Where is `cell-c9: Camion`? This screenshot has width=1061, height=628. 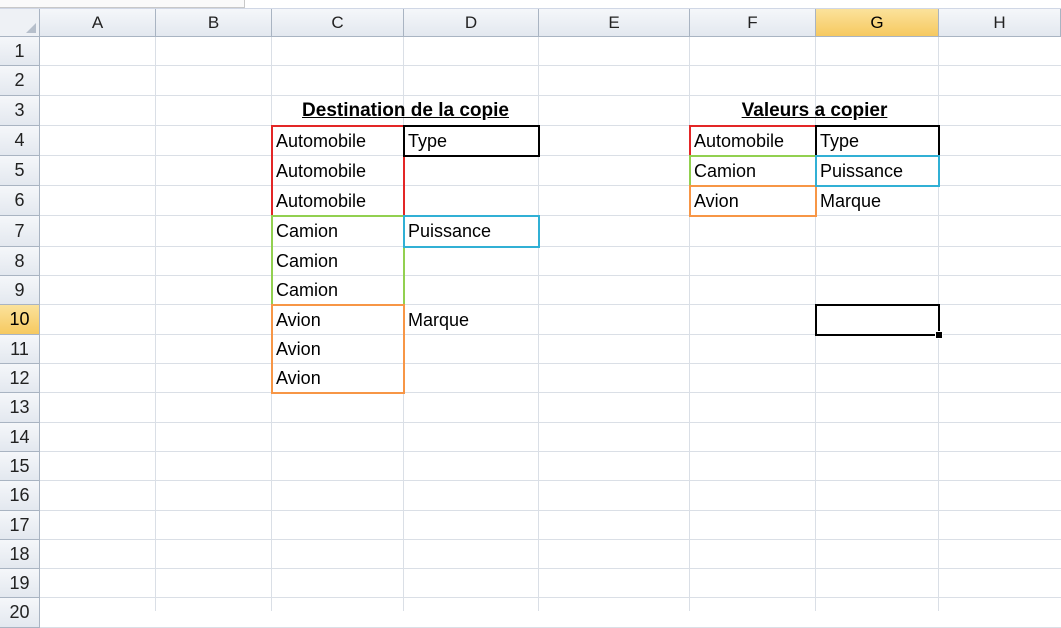 cell-c9: Camion is located at coordinates (338, 290).